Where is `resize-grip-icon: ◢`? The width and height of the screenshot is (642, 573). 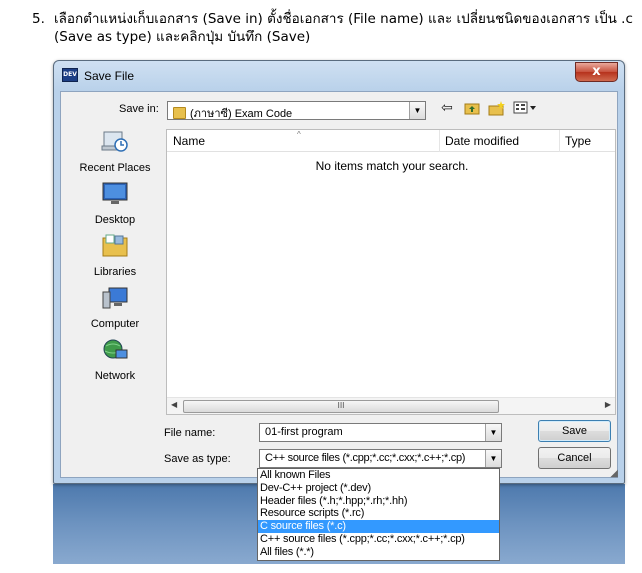
resize-grip-icon: ◢ is located at coordinates (614, 473).